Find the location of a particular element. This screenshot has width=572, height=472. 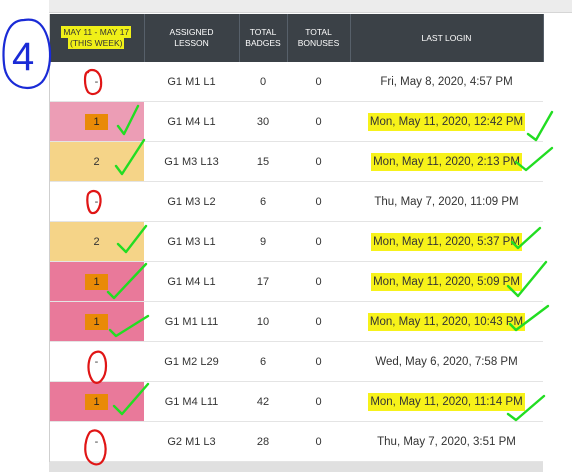

login-text: Mon, May 11, 2020, 12:42 PM is located at coordinates (446, 121).